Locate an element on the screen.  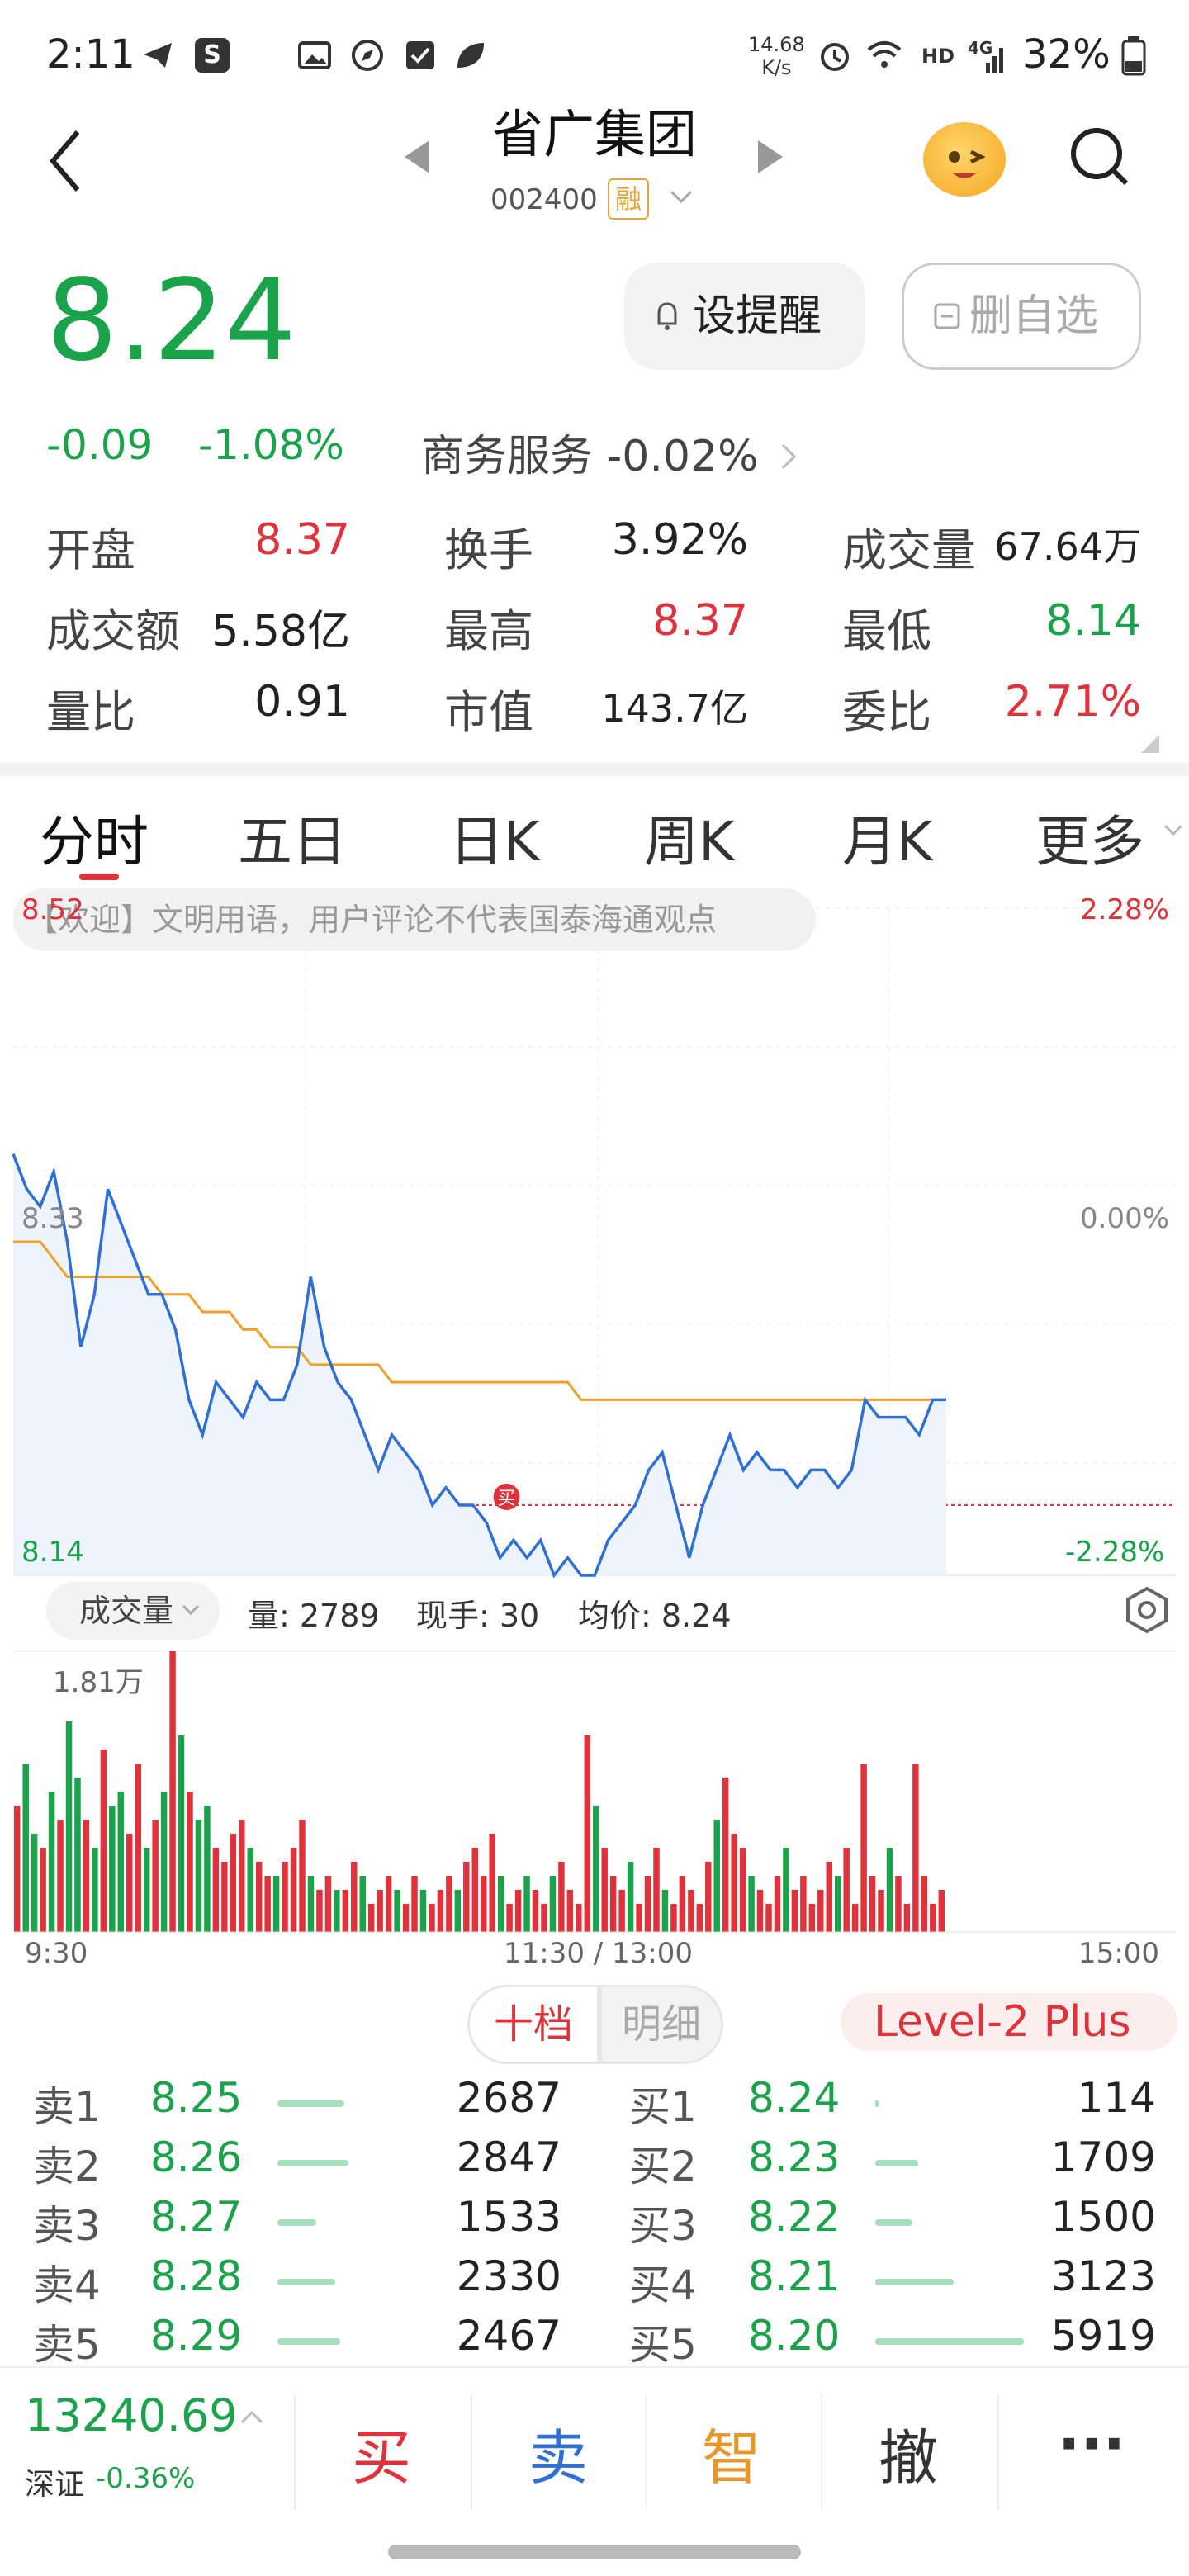
smart-button: 智 is located at coordinates (731, 2452).